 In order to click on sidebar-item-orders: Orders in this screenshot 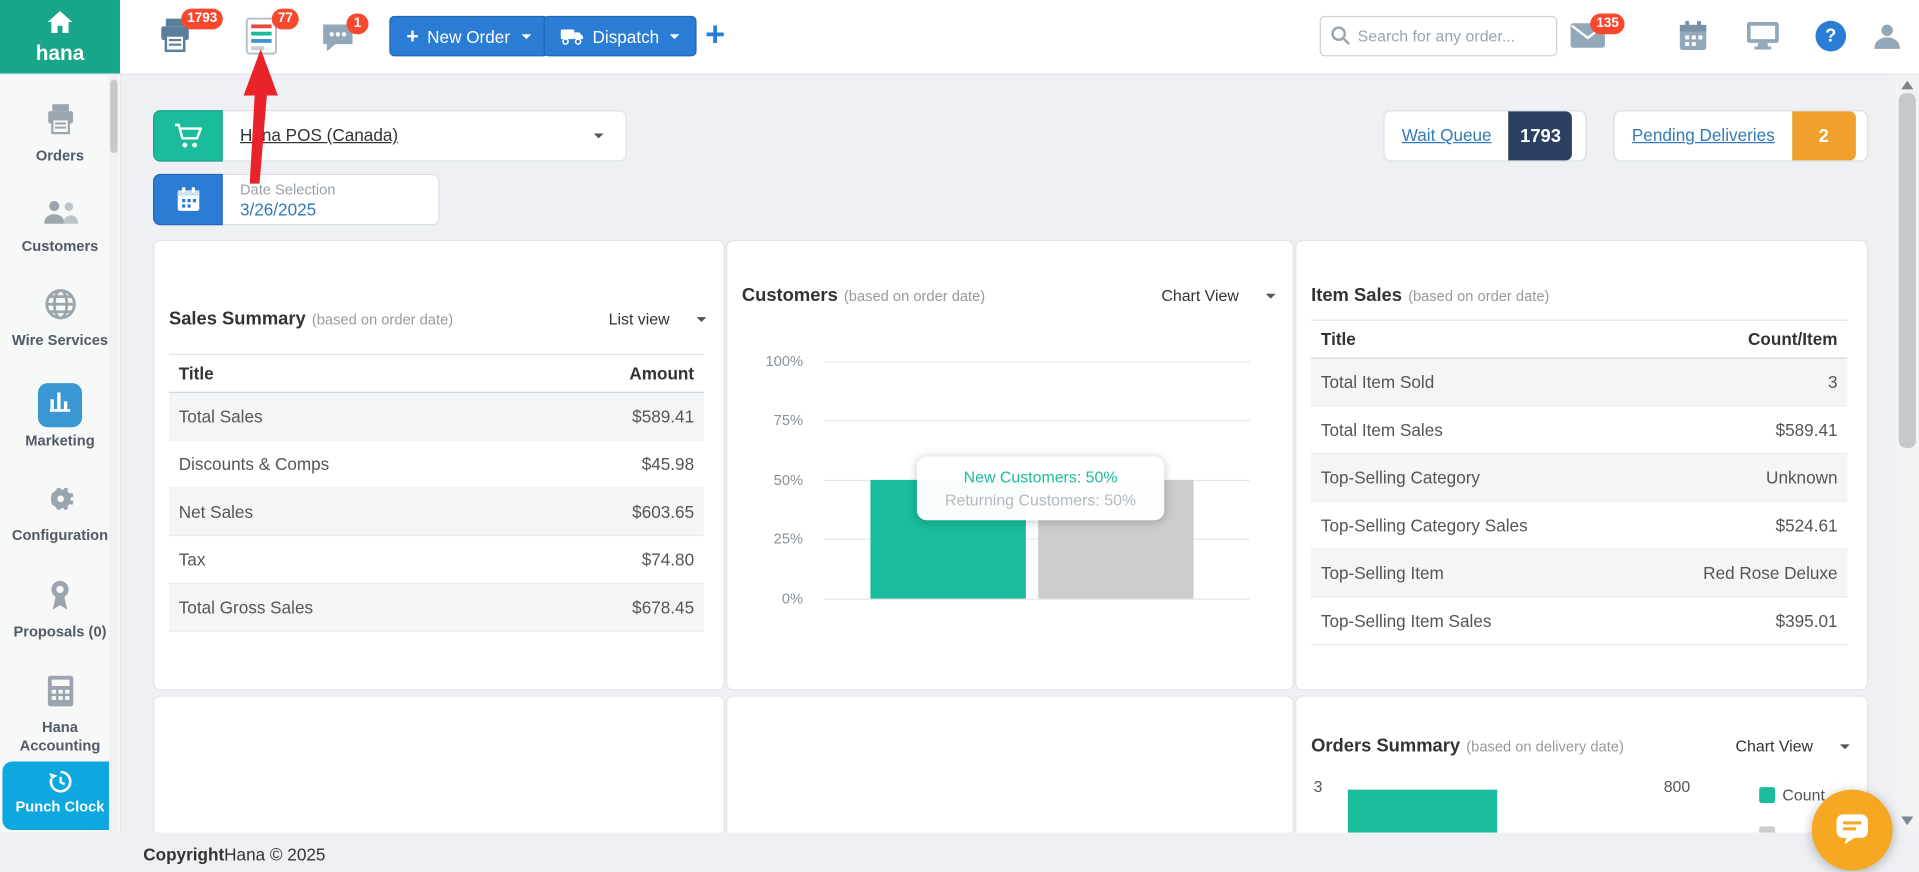, I will do `click(60, 134)`.